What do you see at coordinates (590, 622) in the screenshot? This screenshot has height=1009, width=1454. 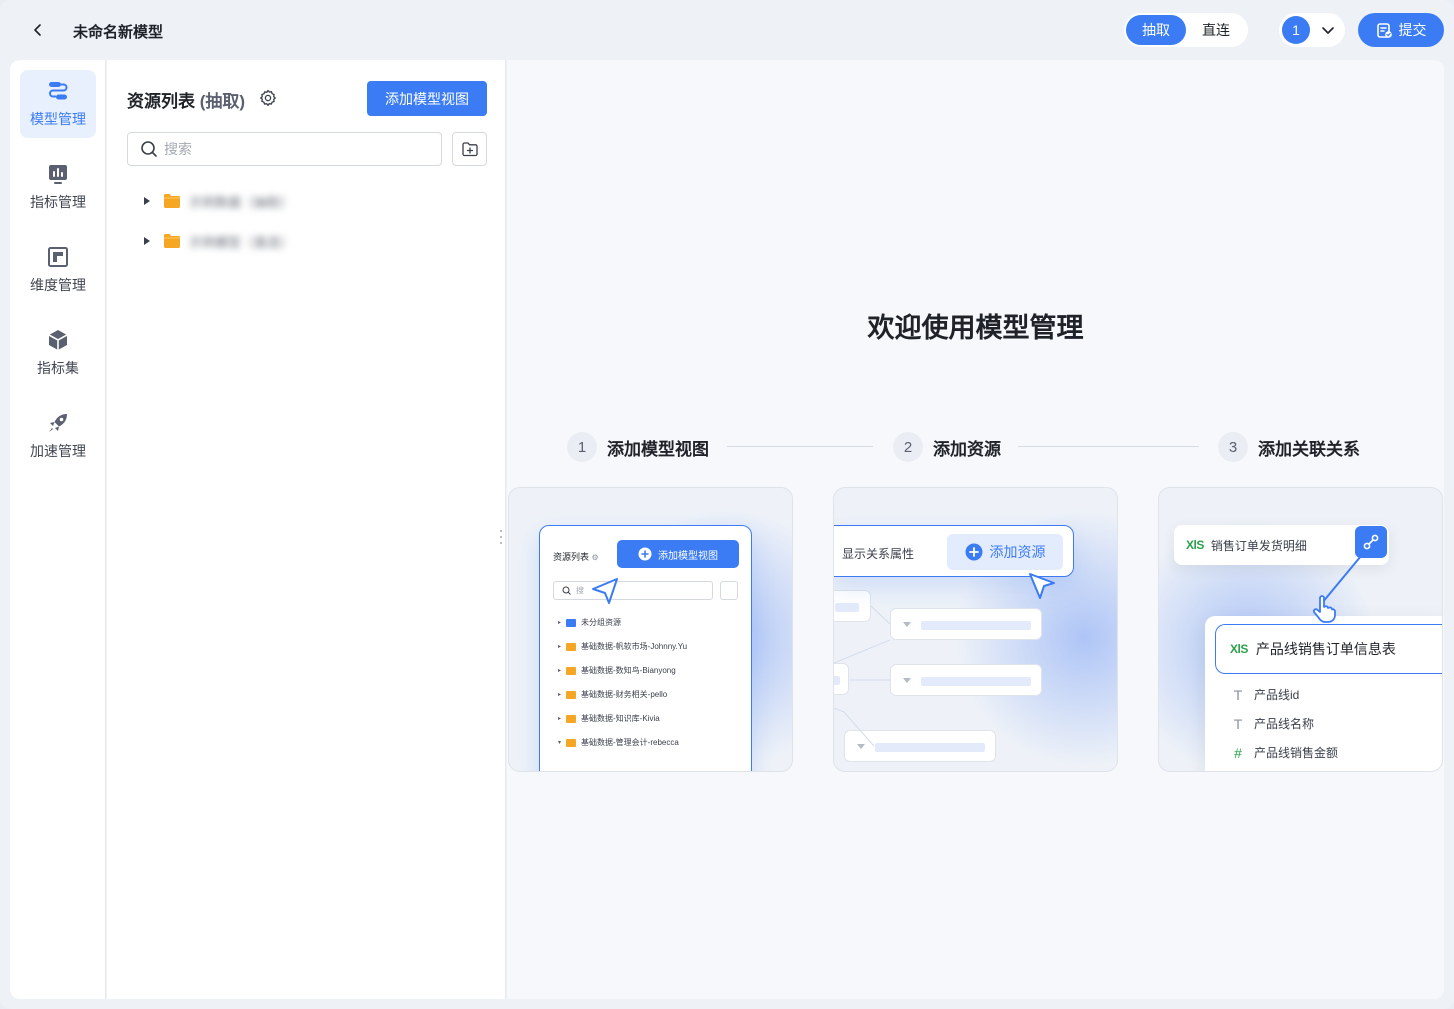 I see `mini-row: ▸ 未分组资源` at bounding box center [590, 622].